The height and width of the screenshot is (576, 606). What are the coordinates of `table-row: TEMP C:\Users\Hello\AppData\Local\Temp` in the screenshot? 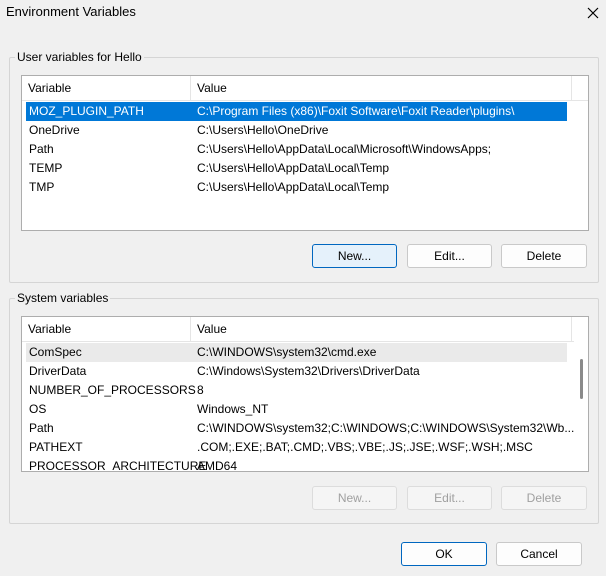 It's located at (296, 168).